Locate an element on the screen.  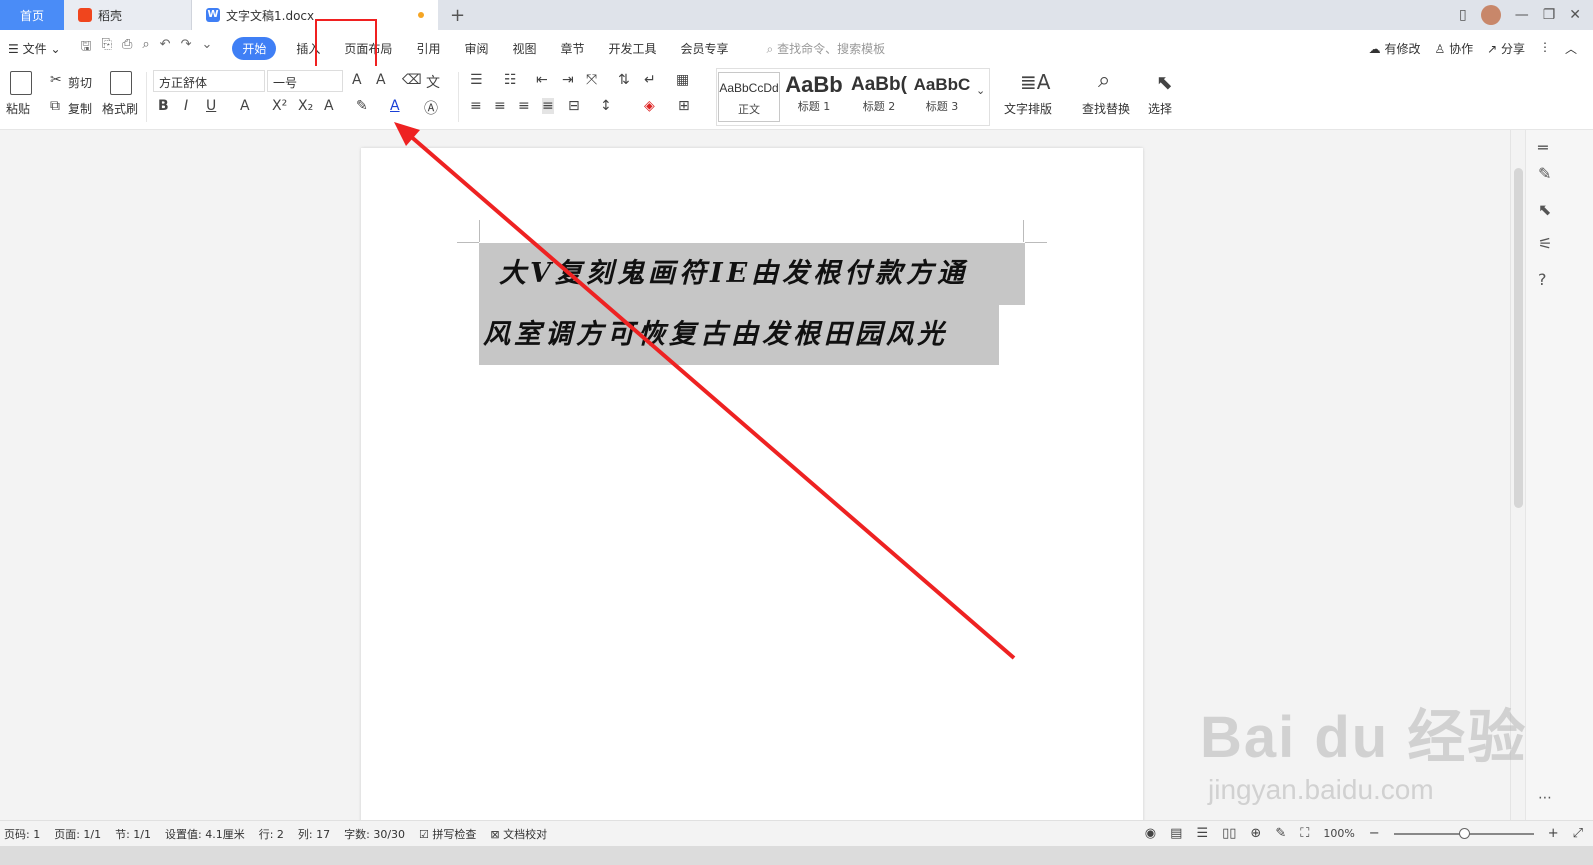
decrease-indent-icon: ⇤ is located at coordinates (542, 80).